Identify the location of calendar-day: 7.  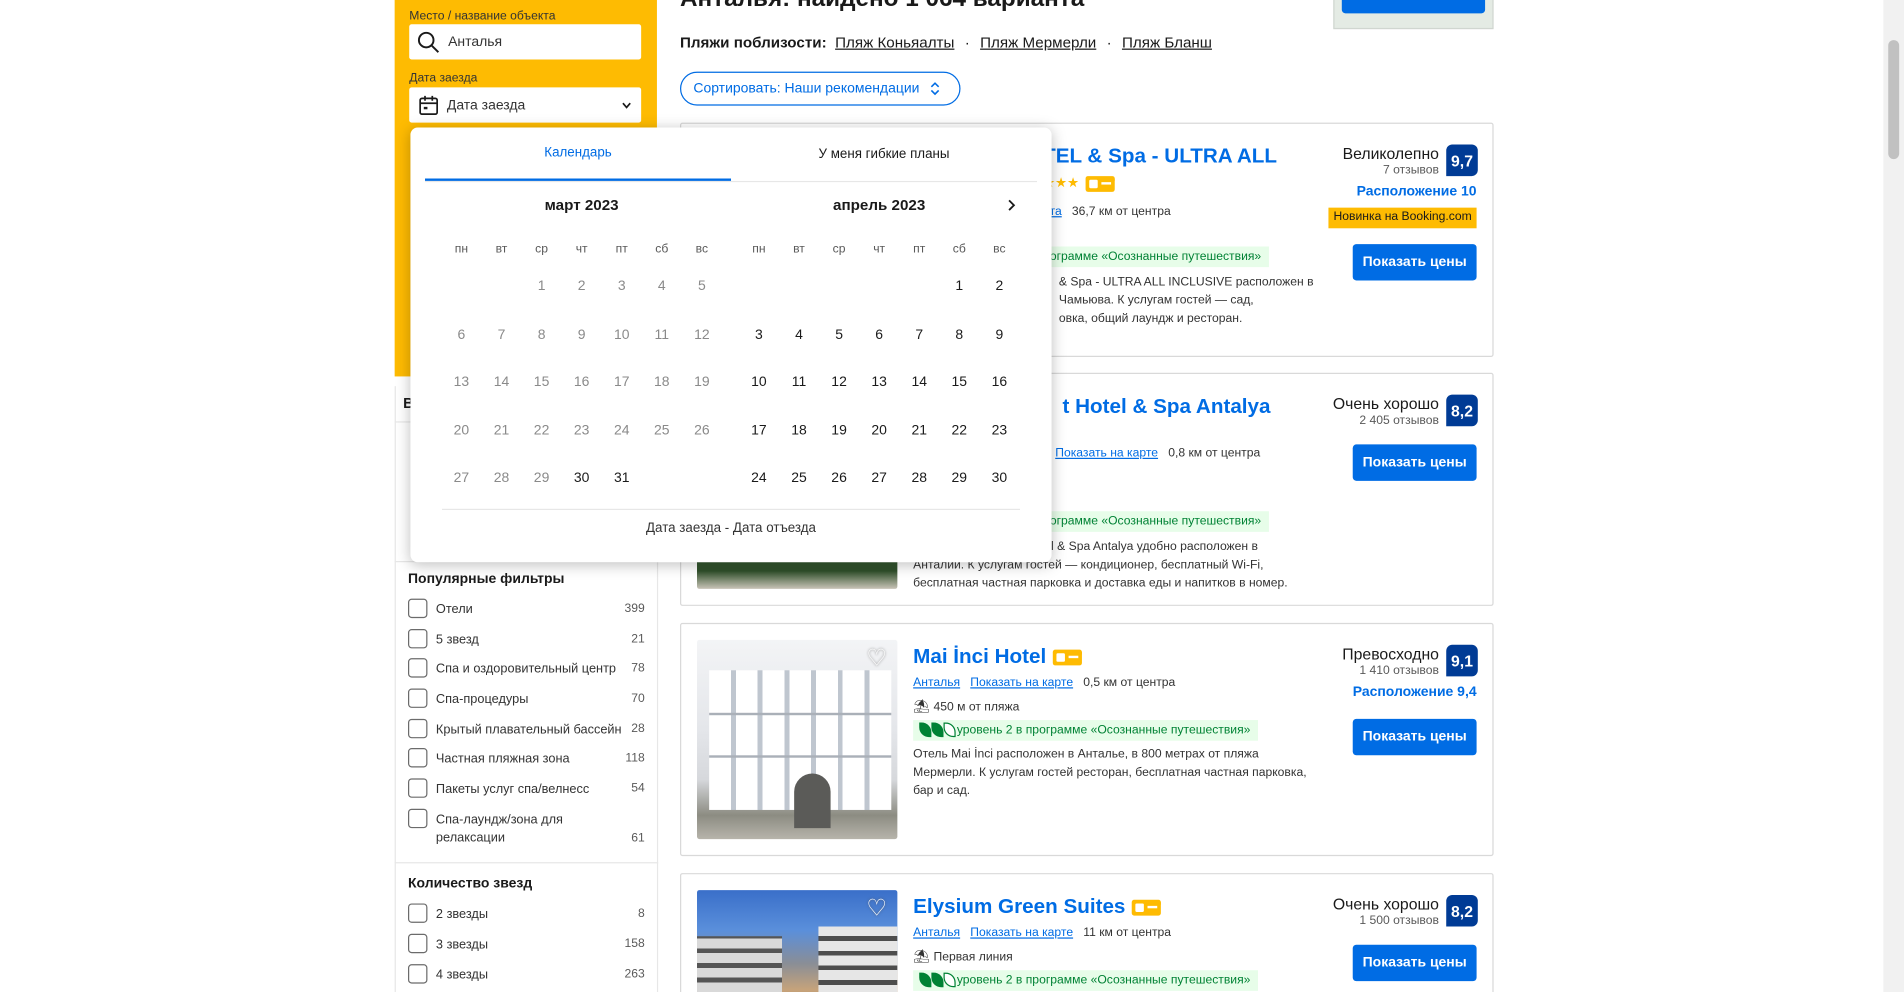
(919, 334).